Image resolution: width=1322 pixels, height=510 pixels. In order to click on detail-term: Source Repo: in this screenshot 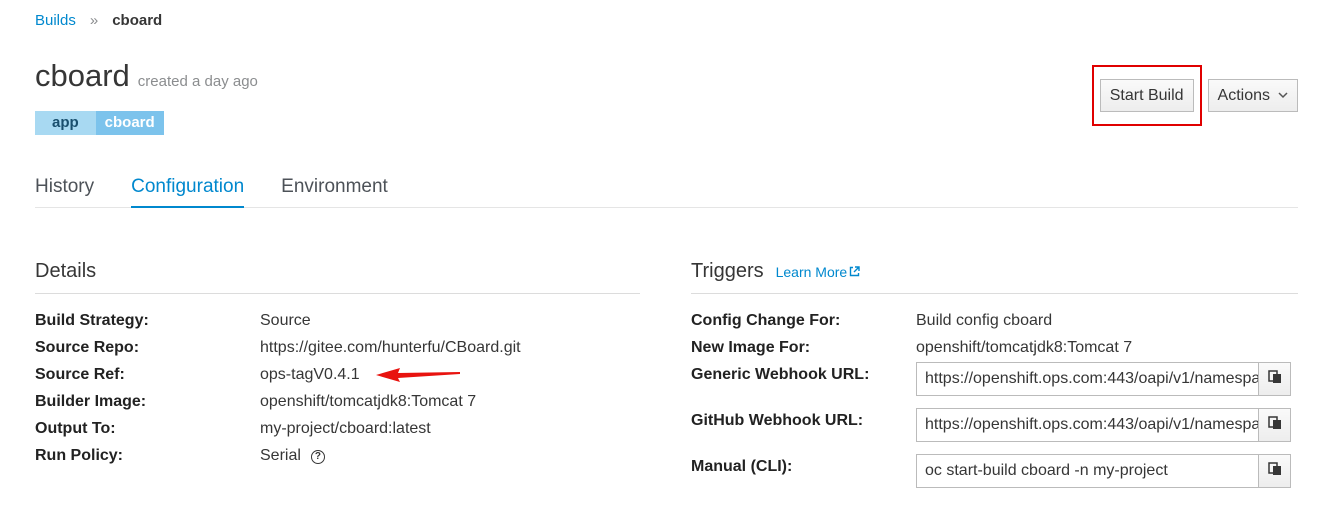, I will do `click(87, 347)`.